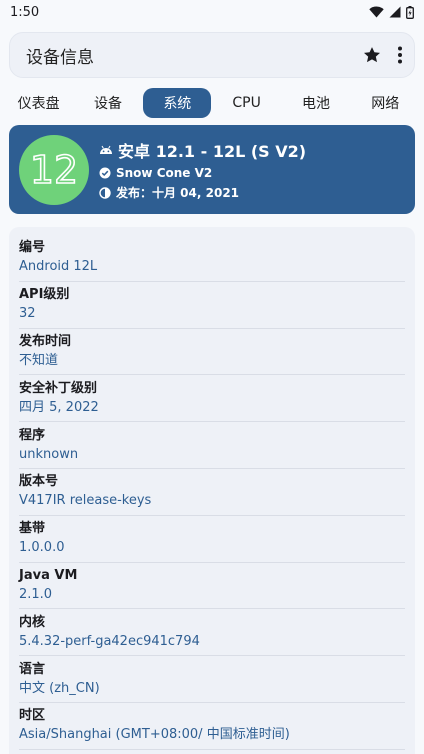 Image resolution: width=424 pixels, height=754 pixels. I want to click on info-row-build-id: 编号 Android 12L, so click(212, 258).